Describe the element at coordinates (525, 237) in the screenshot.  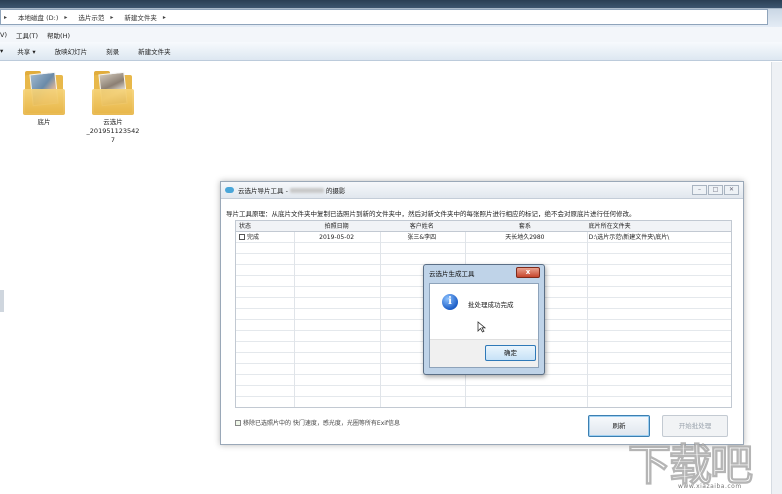
I see `package-cell: 天长地久2980` at that location.